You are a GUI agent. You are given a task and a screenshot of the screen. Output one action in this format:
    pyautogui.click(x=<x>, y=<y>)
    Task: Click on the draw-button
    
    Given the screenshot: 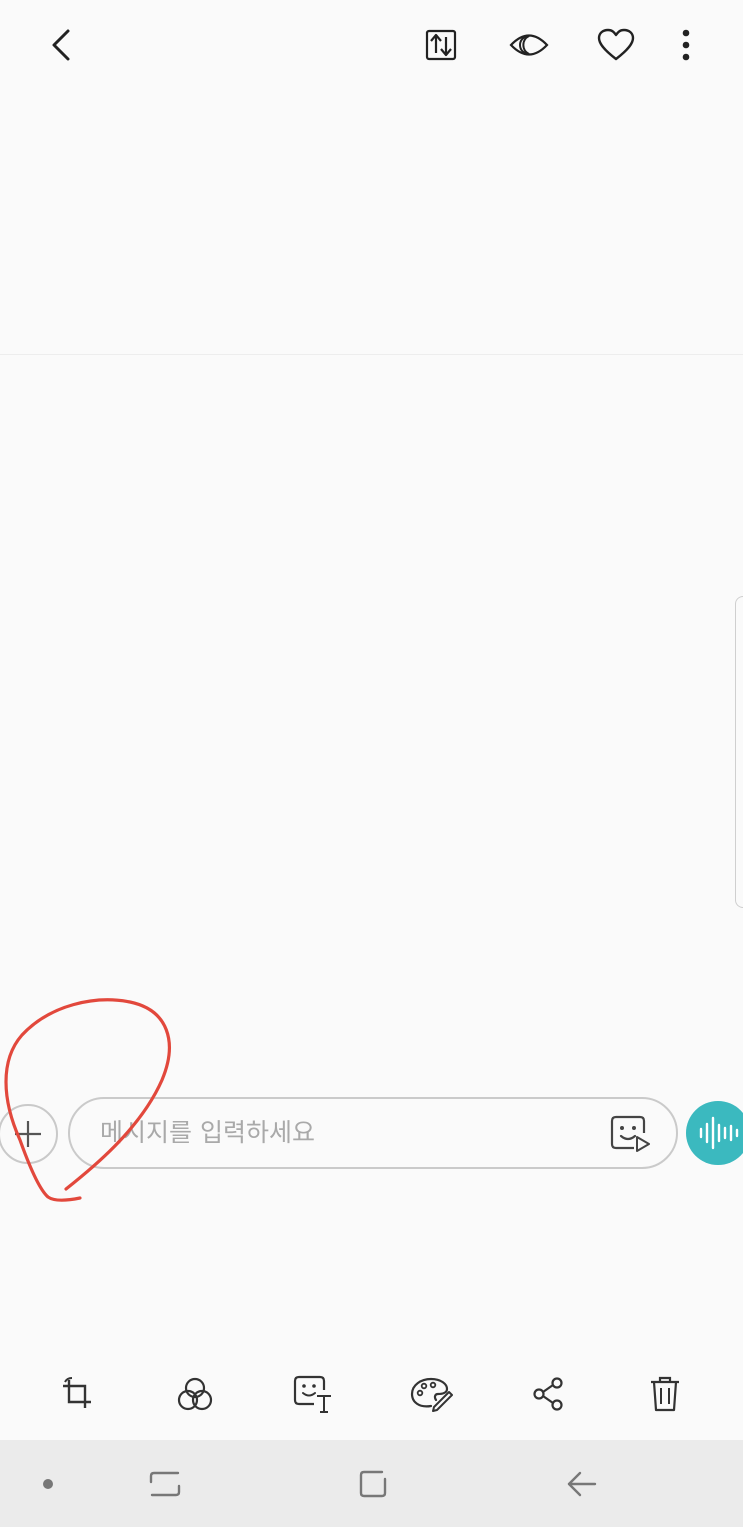 What is the action you would take?
    pyautogui.click(x=431, y=1394)
    